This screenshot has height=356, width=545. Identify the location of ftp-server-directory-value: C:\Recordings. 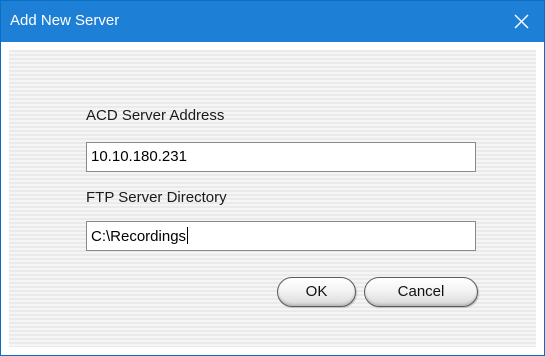
(139, 236).